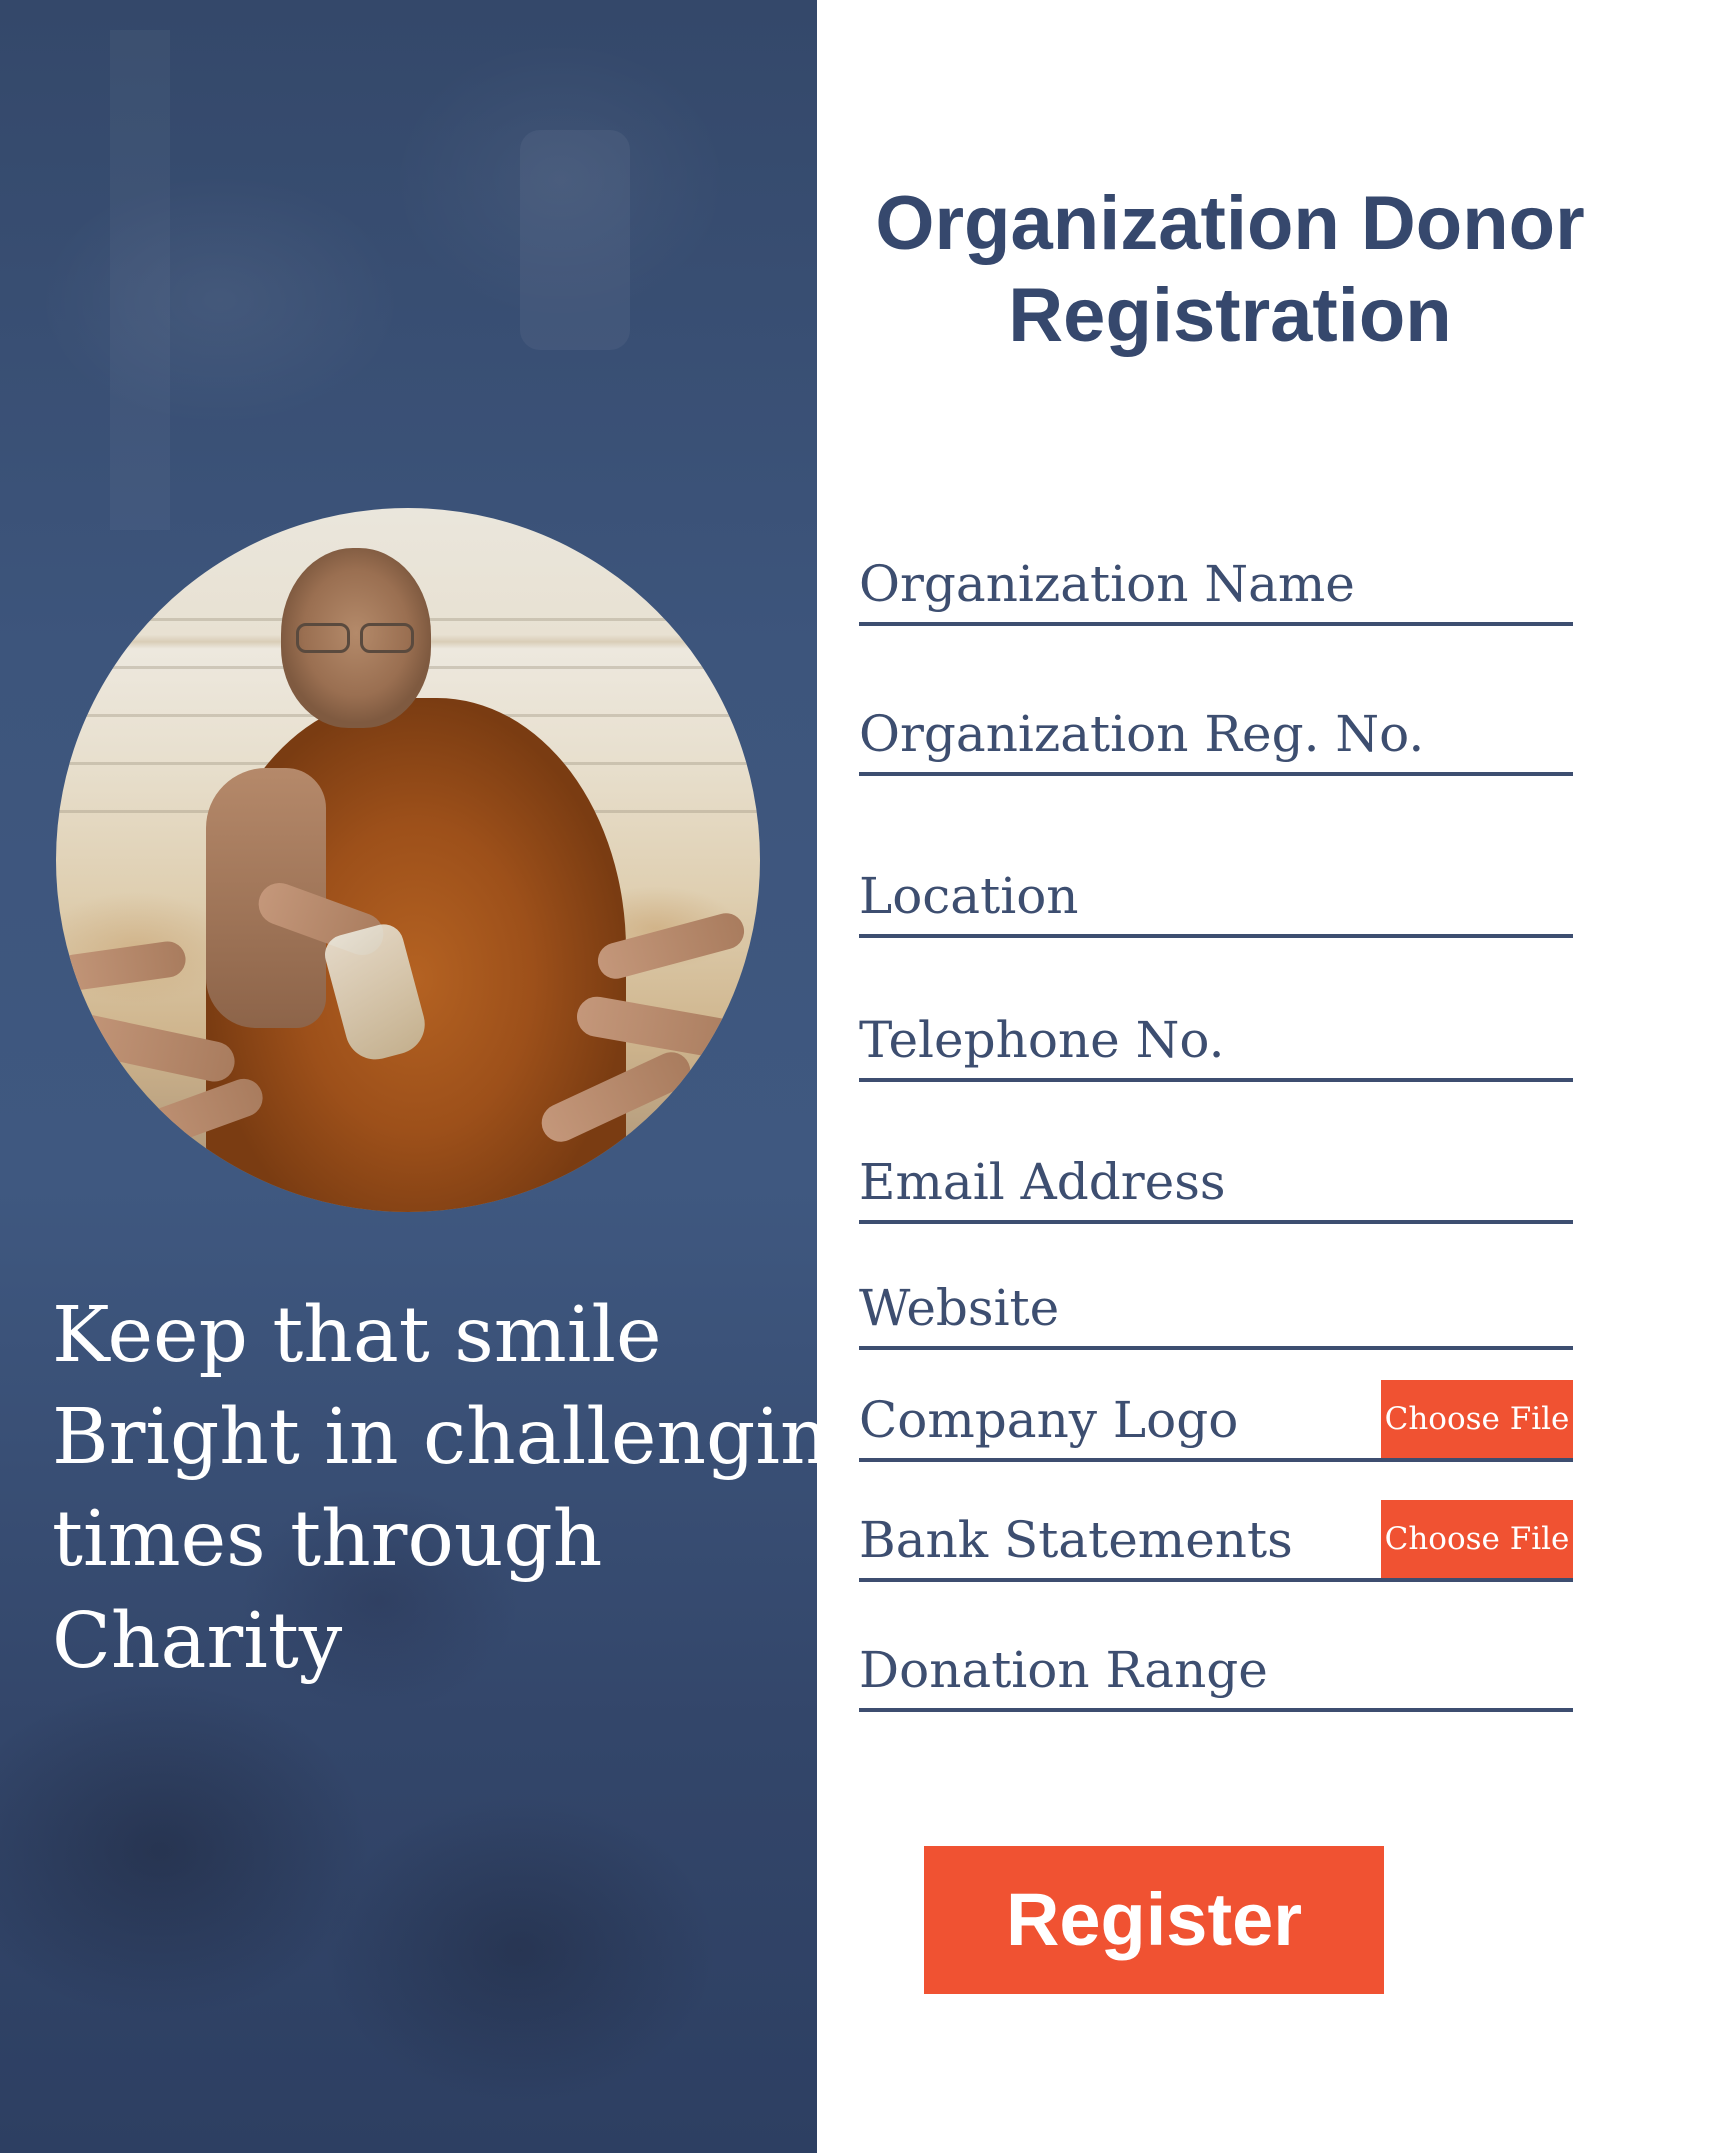 This screenshot has height=2153, width=1728. What do you see at coordinates (1230, 315) in the screenshot?
I see `form-title-line: Registration` at bounding box center [1230, 315].